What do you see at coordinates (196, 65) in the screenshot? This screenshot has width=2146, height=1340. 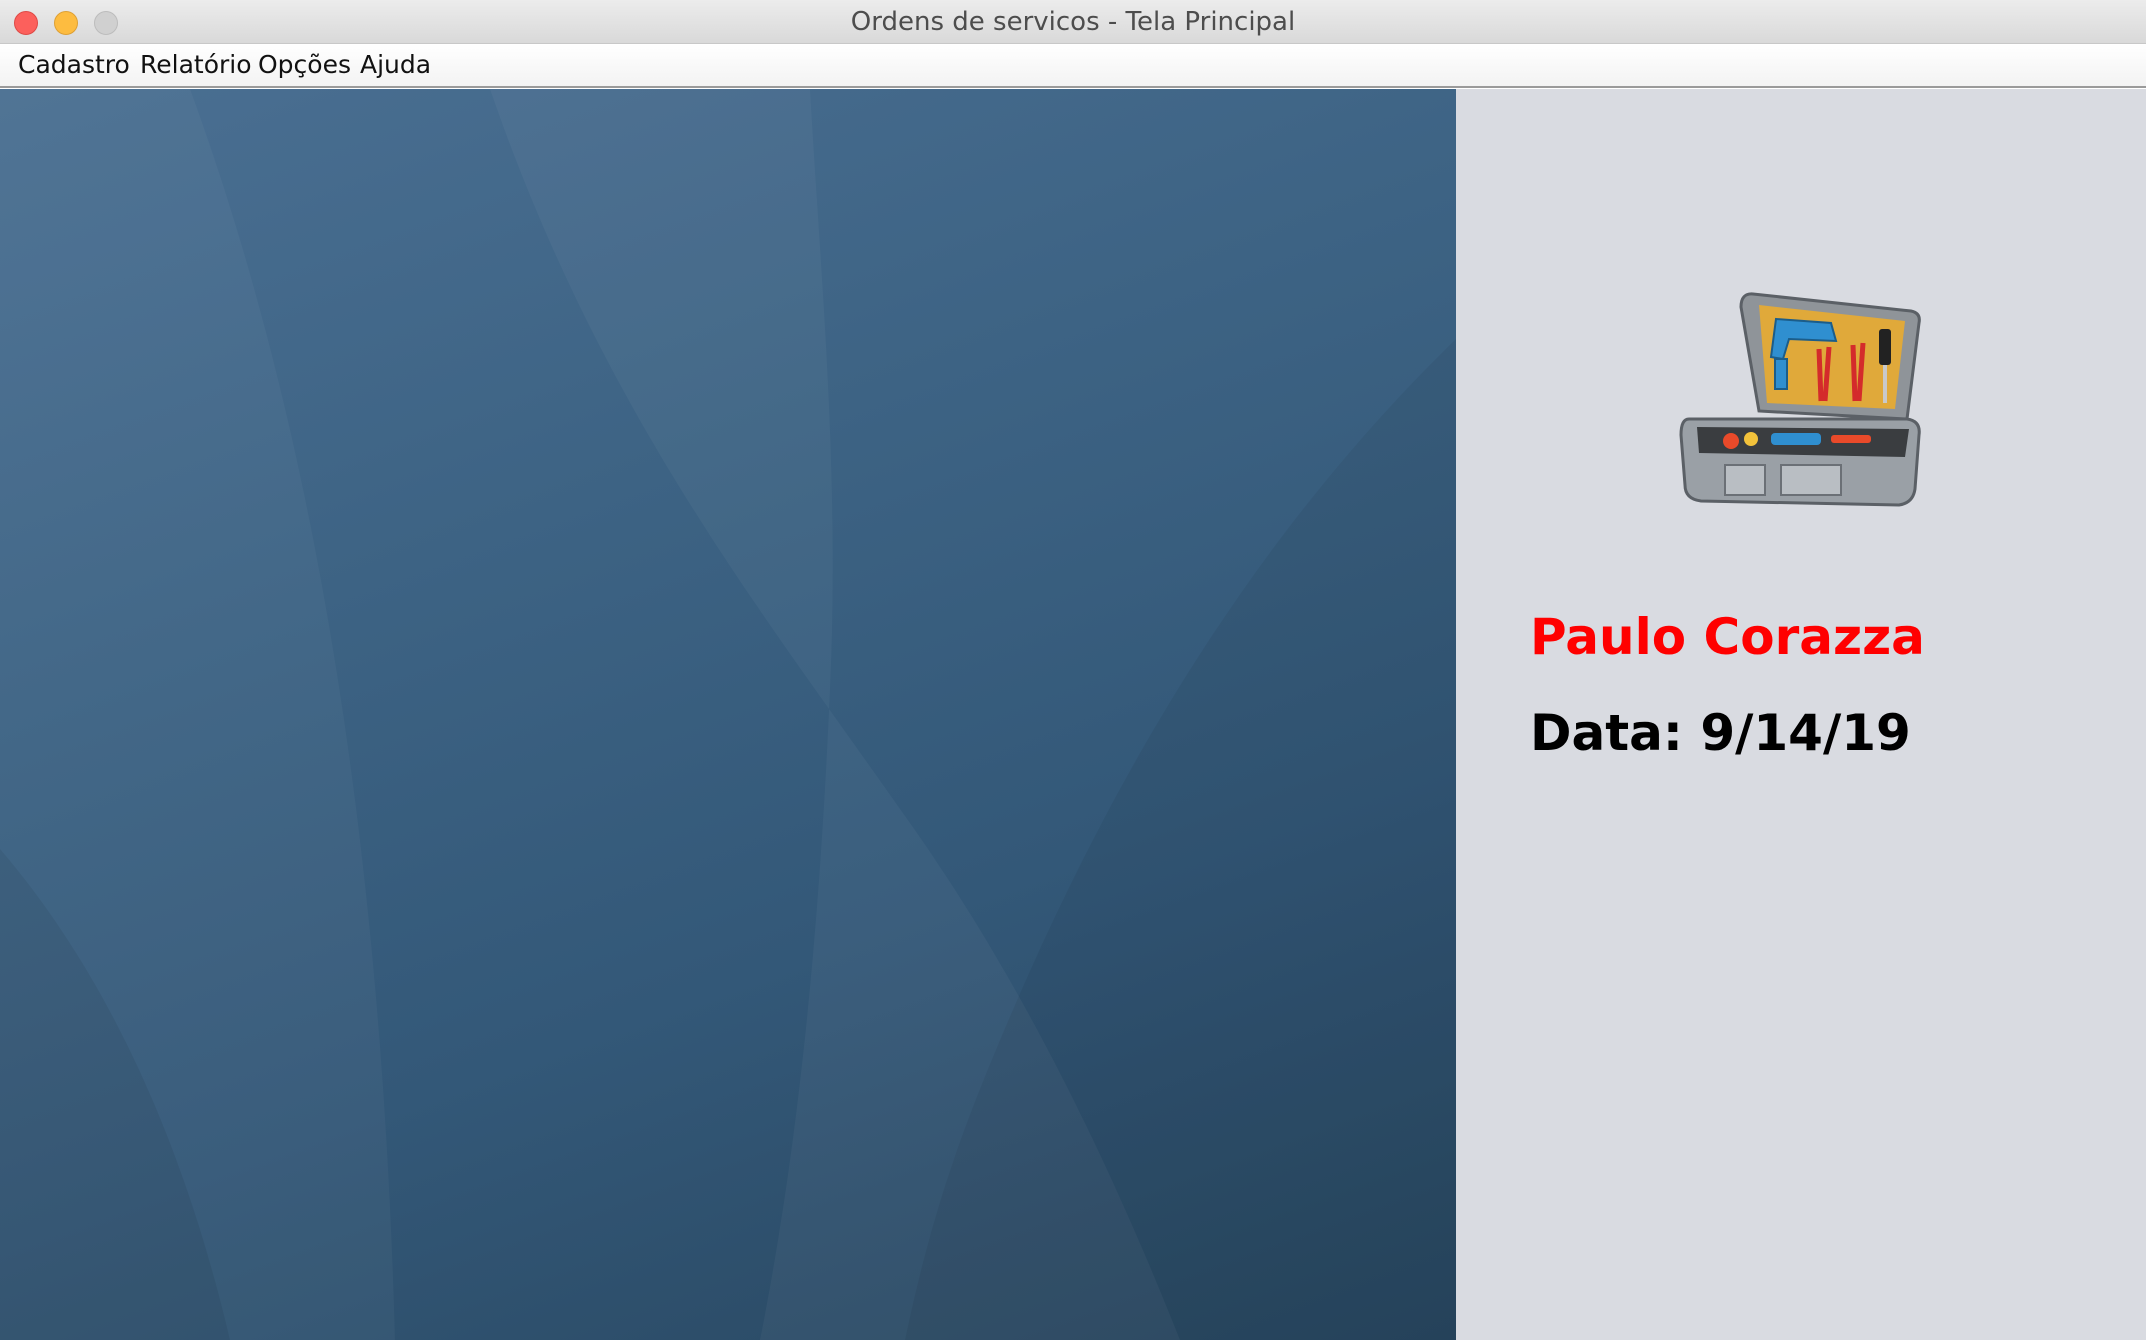 I see `menu-relatorio: Relatório` at bounding box center [196, 65].